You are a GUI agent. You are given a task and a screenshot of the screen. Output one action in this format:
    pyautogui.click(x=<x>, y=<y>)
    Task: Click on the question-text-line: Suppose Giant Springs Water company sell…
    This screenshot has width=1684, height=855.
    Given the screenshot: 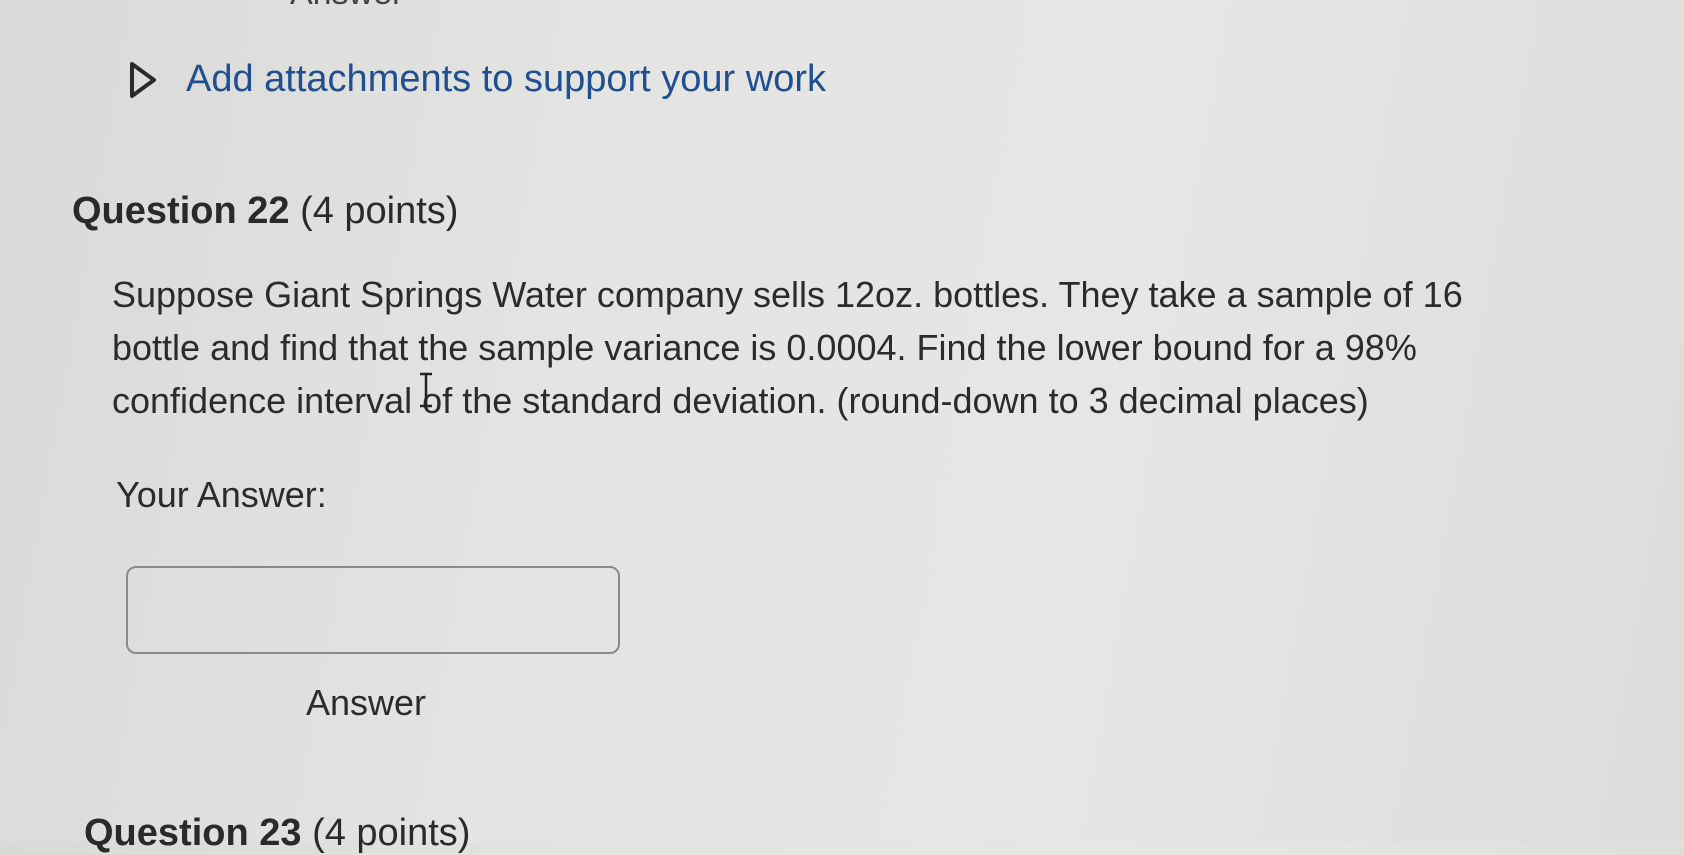 What is the action you would take?
    pyautogui.click(x=787, y=294)
    